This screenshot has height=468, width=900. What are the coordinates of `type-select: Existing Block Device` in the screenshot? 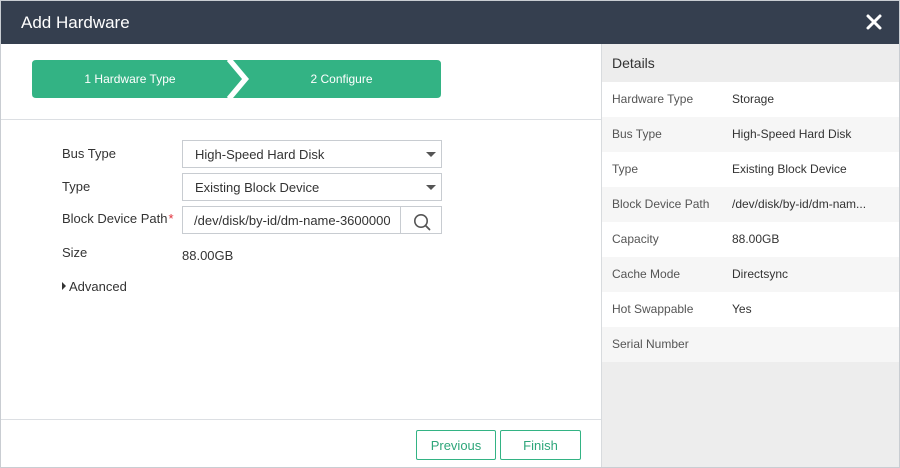 It's located at (312, 187).